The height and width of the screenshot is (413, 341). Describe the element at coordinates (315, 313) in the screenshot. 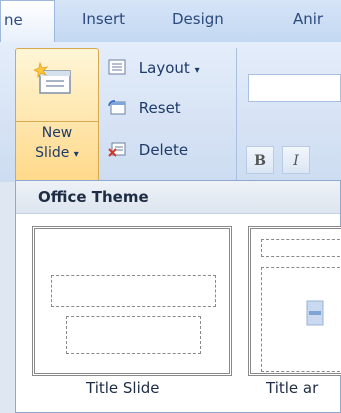

I see `content-icon` at that location.